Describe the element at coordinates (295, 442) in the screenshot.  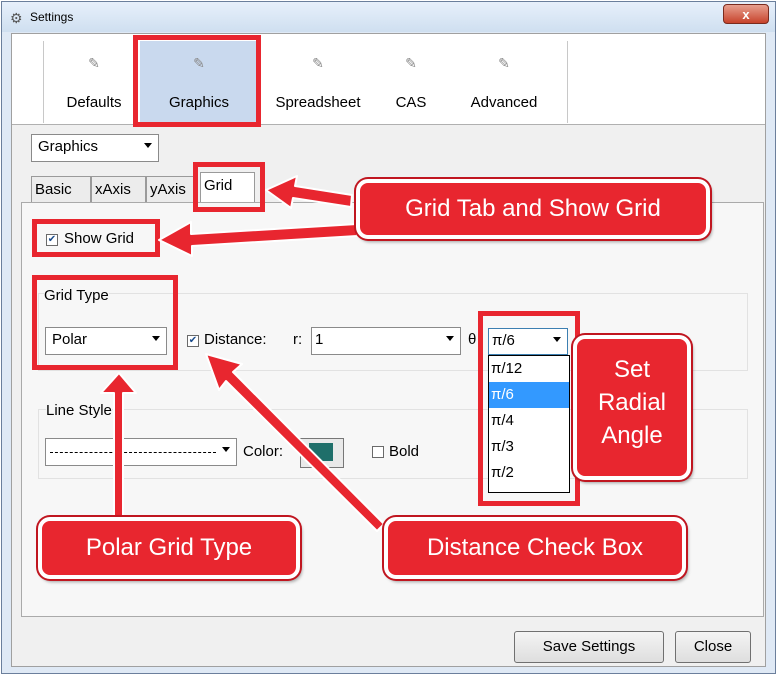
I see `arrow-to-distance-checkbox` at that location.